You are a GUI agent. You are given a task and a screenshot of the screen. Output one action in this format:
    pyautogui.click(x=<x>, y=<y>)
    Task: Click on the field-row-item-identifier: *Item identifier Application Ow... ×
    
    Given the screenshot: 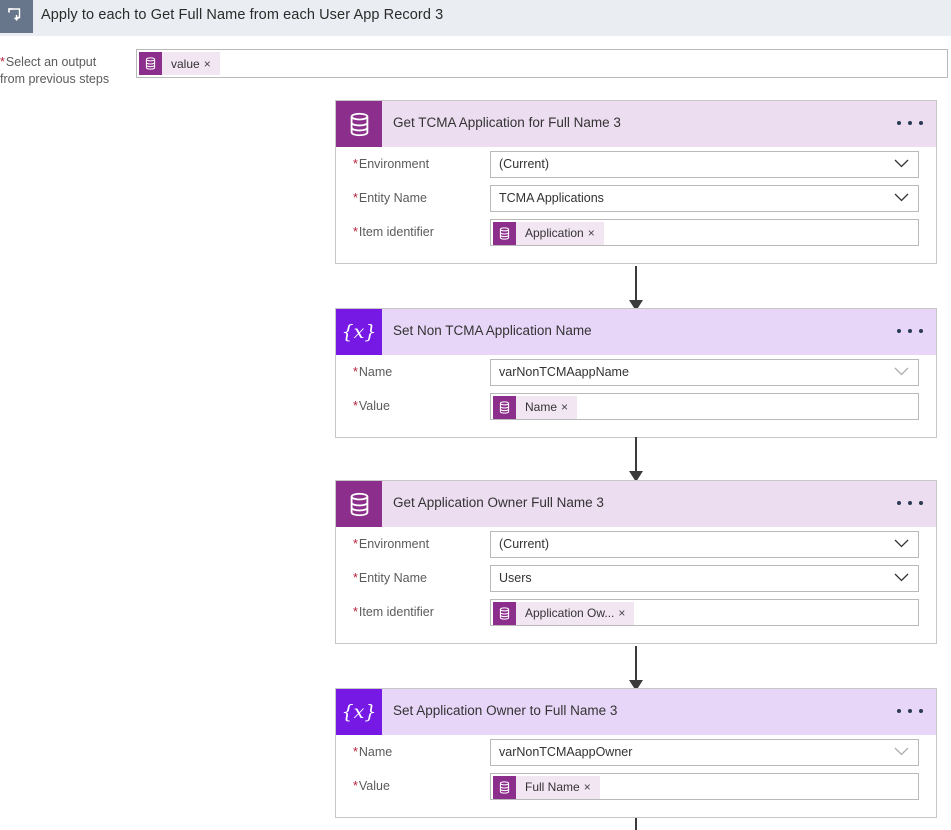 What is the action you would take?
    pyautogui.click(x=636, y=612)
    